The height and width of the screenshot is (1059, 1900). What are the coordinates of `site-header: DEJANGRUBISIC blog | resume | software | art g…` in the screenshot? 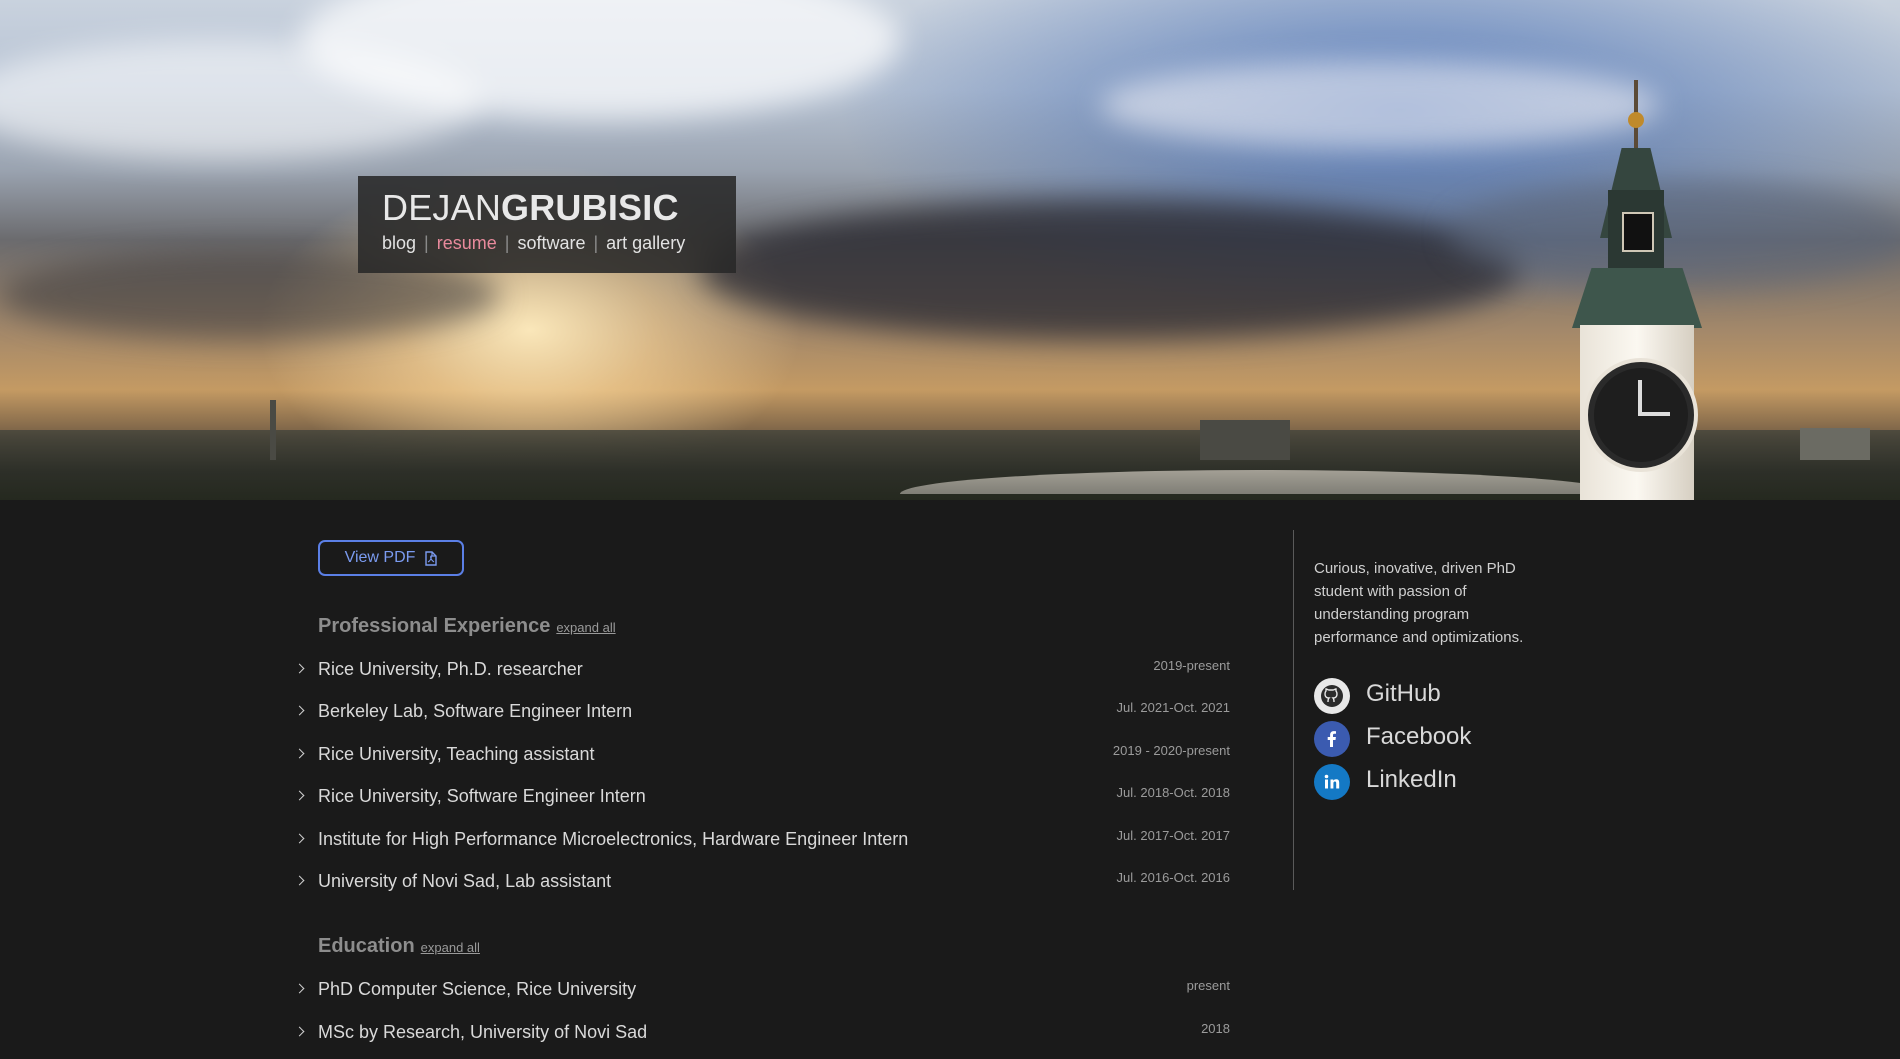 It's located at (547, 224).